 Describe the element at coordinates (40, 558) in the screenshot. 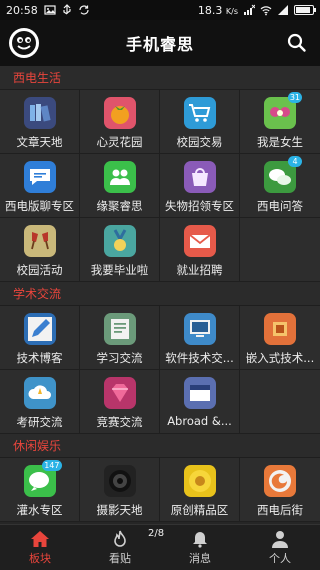

I see `tab-label: 板块` at that location.